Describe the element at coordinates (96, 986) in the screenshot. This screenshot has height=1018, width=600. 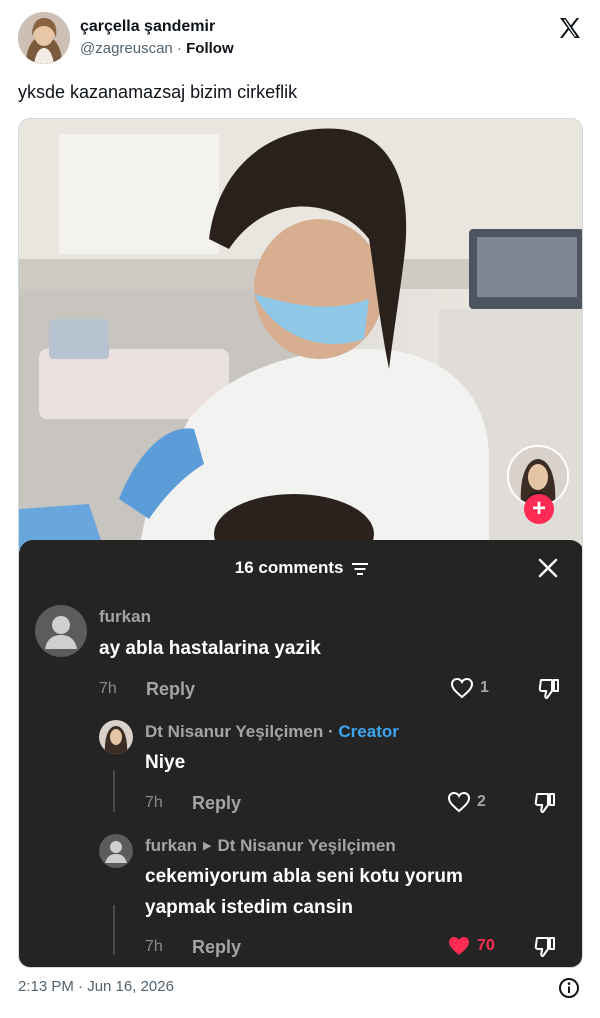
I see `tweet-timestamp: 2:13 PM · Jun 16, 2026` at that location.